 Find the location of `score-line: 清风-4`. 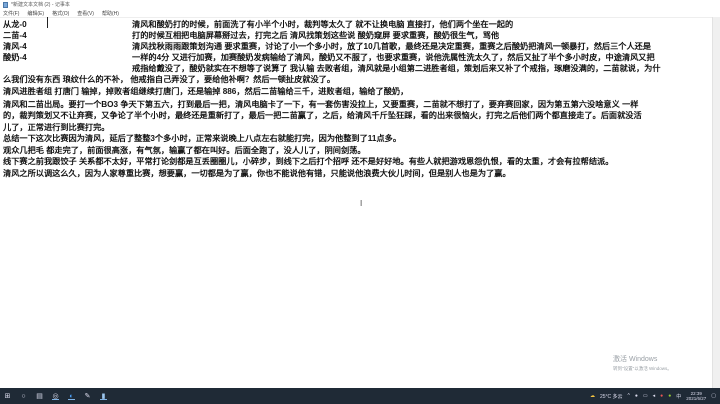

score-line: 清风-4 is located at coordinates (15, 46).